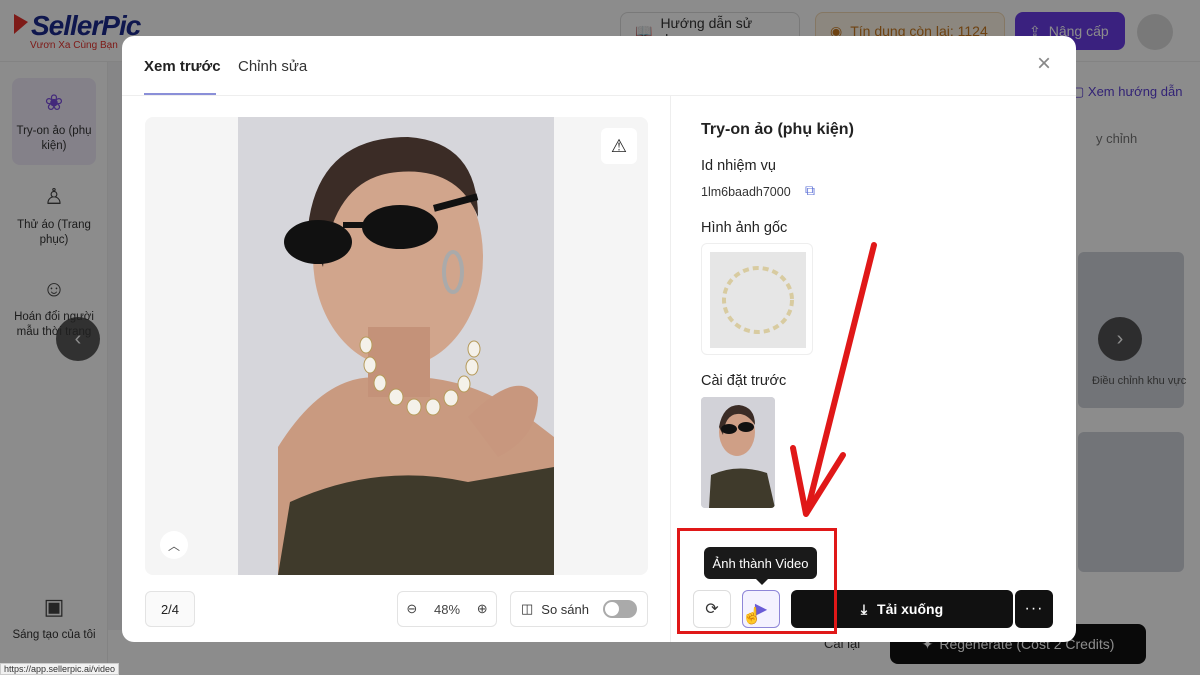 This screenshot has height=675, width=1200. What do you see at coordinates (777, 129) in the screenshot?
I see `panel-title: Try-on ảo (phụ kiện)` at bounding box center [777, 129].